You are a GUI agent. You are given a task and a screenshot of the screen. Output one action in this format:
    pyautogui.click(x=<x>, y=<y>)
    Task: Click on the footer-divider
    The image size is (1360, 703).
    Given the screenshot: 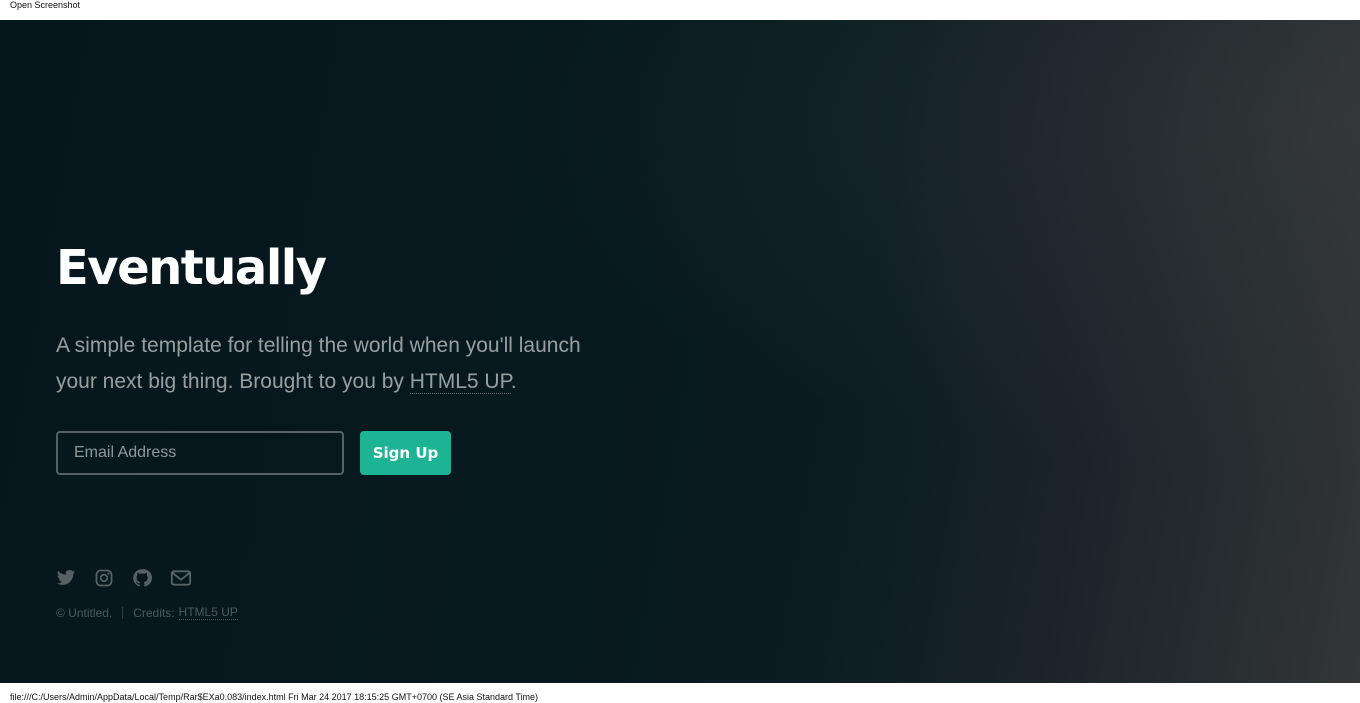 What is the action you would take?
    pyautogui.click(x=123, y=612)
    